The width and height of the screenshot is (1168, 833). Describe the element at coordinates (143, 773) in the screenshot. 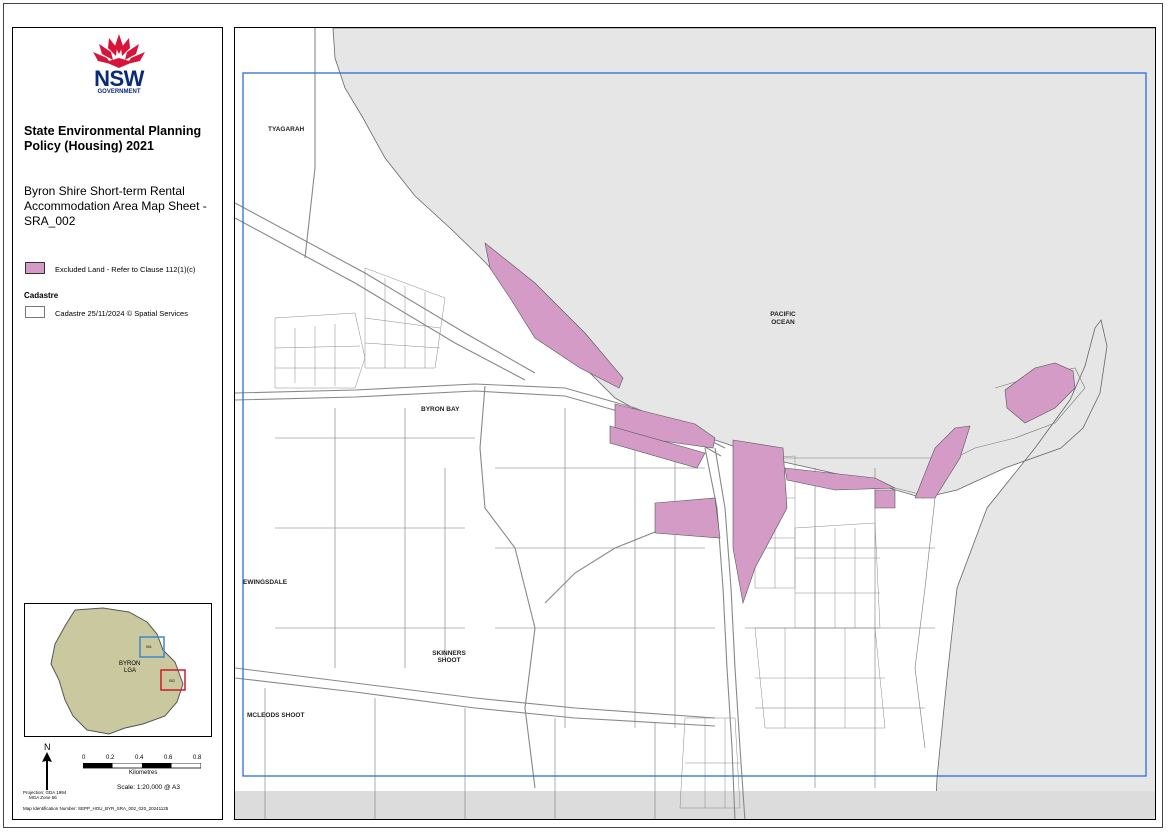

I see `scale-units: Kilometres` at that location.